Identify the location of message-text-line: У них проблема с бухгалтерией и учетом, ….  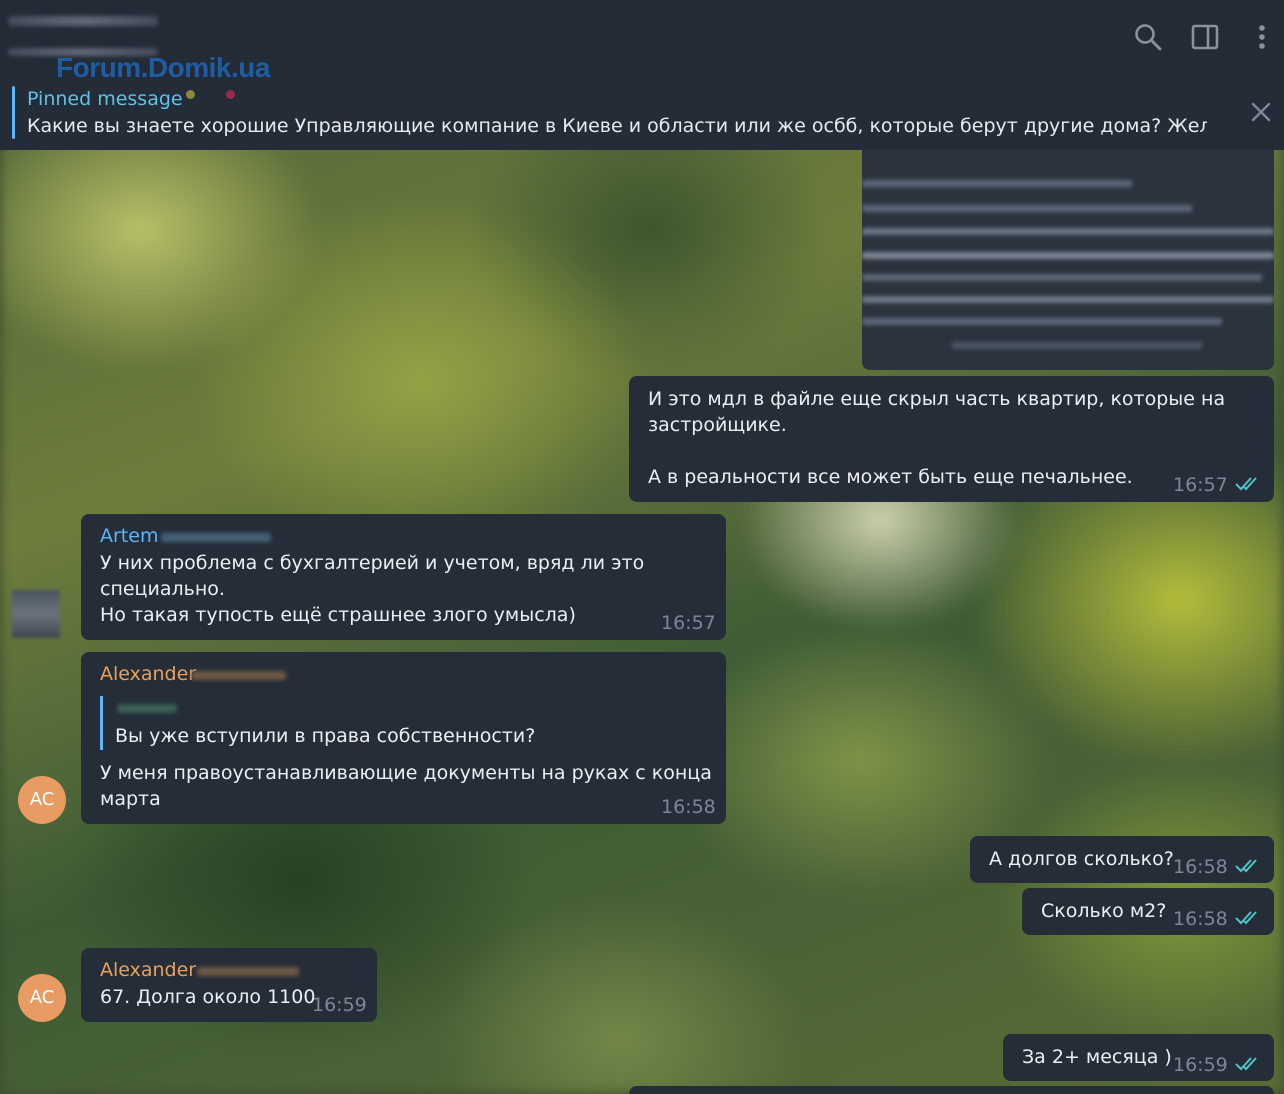
(372, 563).